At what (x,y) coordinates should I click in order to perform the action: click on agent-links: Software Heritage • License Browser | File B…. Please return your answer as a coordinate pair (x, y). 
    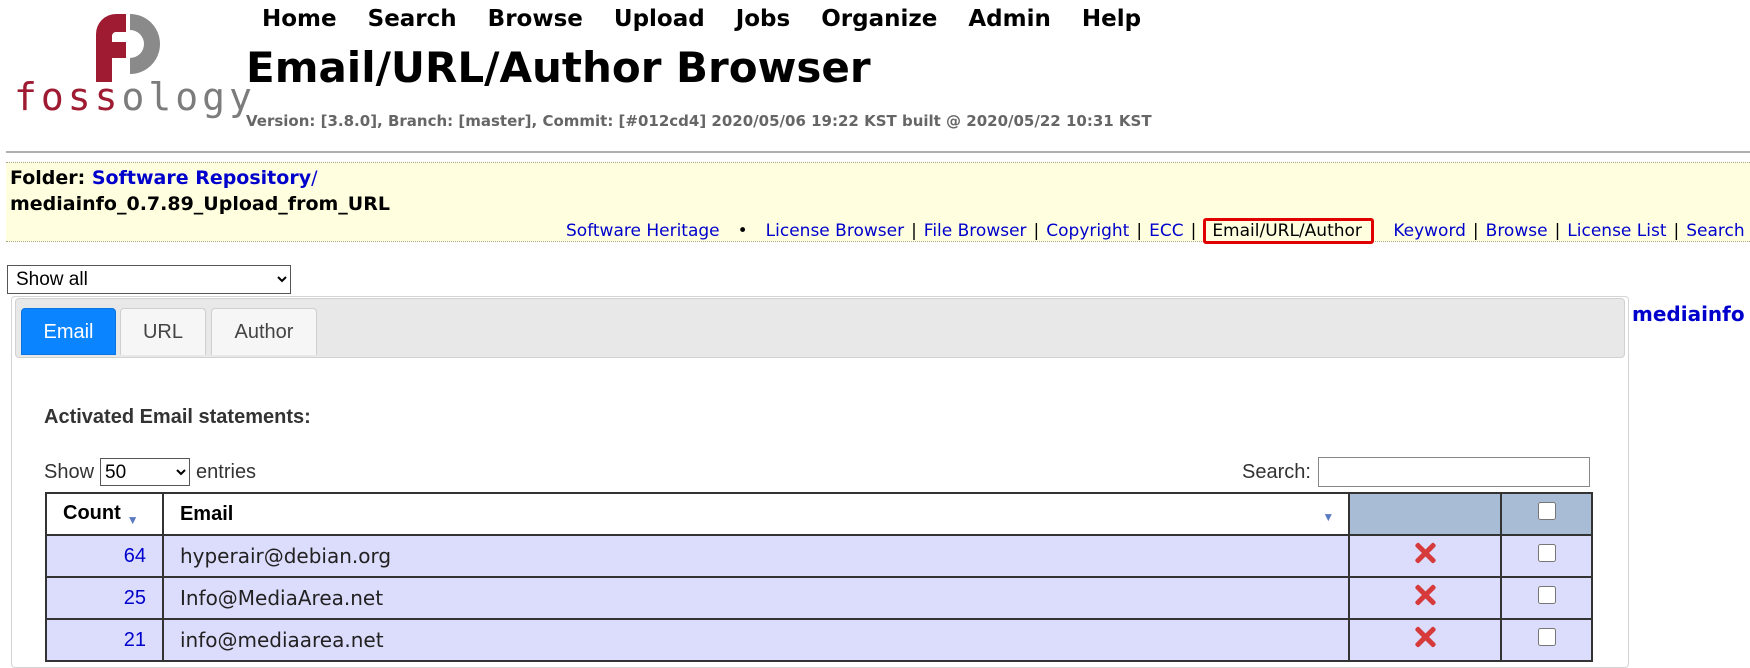
    Looking at the image, I should click on (1155, 231).